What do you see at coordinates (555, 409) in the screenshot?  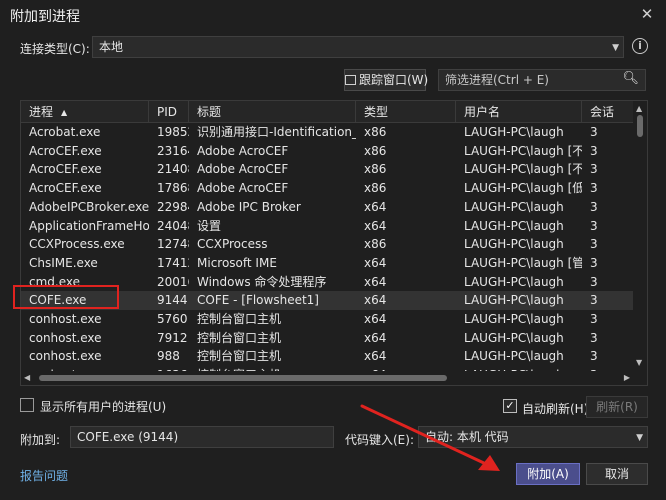 I see `auto-refresh-label: 自动刷新(H)` at bounding box center [555, 409].